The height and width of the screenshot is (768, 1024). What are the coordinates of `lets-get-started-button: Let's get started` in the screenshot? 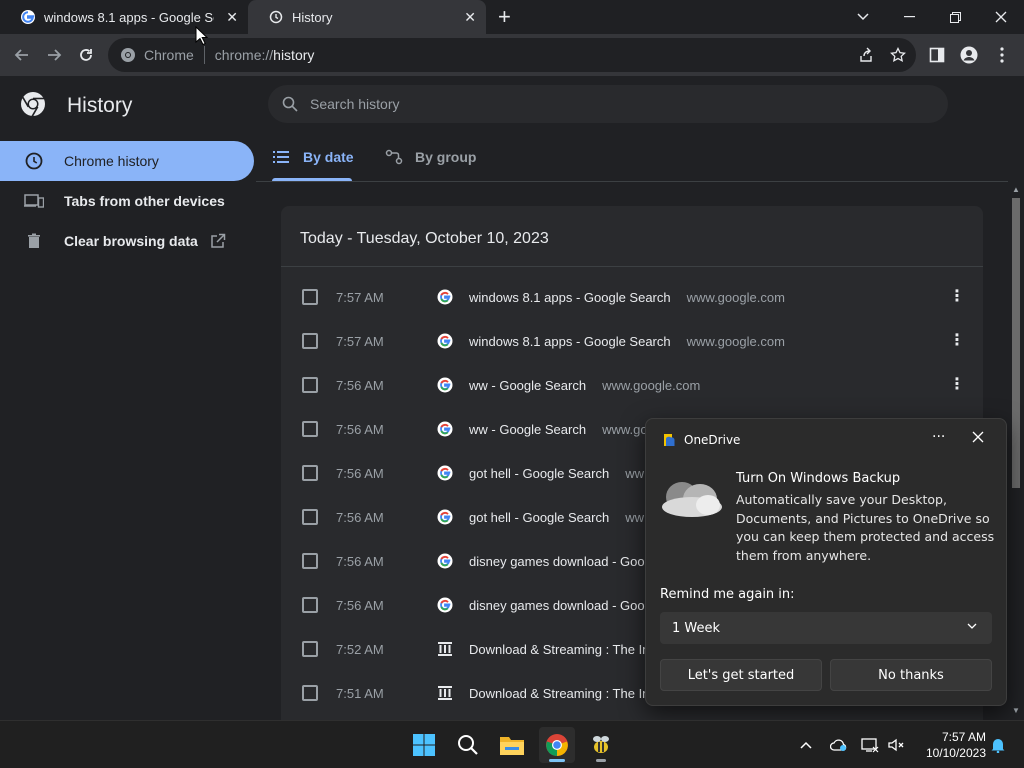 It's located at (741, 675).